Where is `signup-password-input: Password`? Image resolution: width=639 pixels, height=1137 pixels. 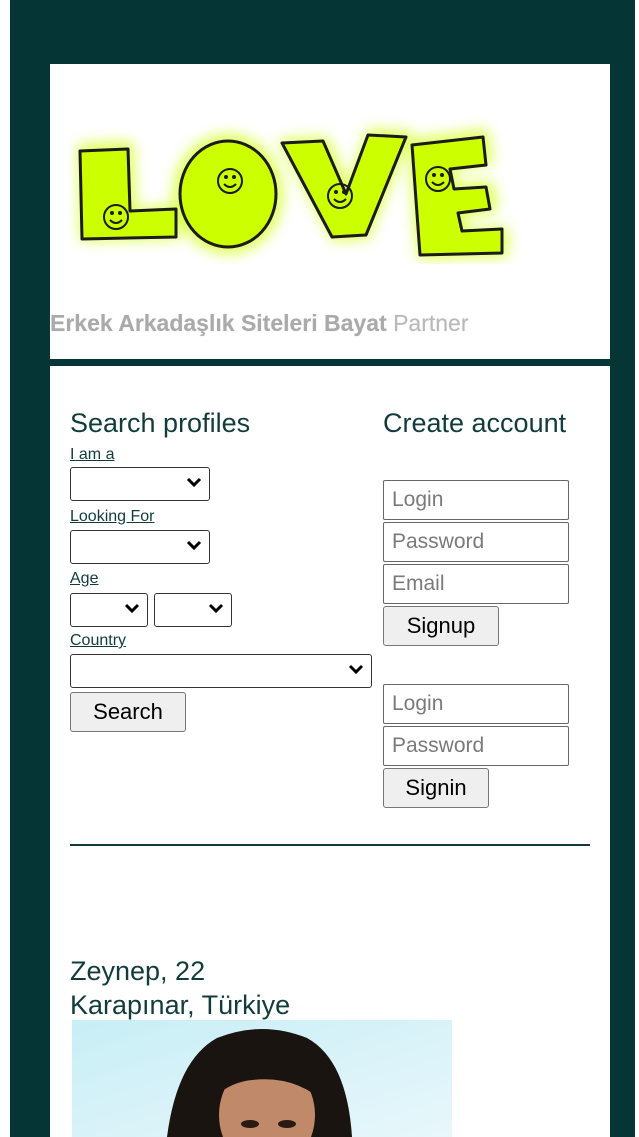 signup-password-input: Password is located at coordinates (476, 542).